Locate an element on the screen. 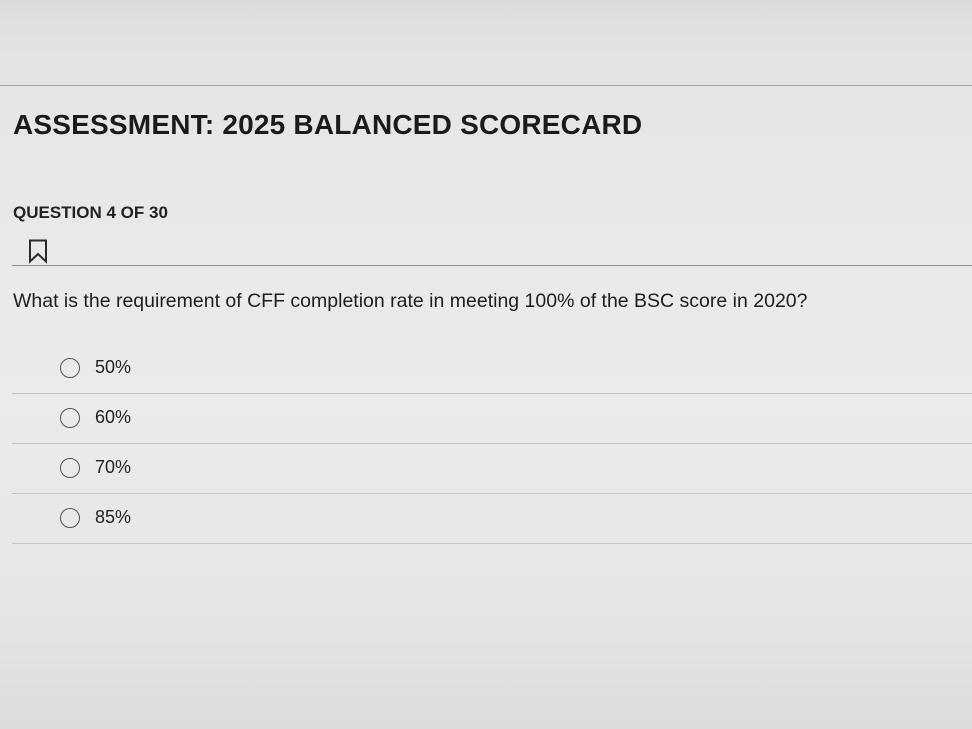 Image resolution: width=972 pixels, height=729 pixels. answer-option-label: 70% is located at coordinates (113, 467).